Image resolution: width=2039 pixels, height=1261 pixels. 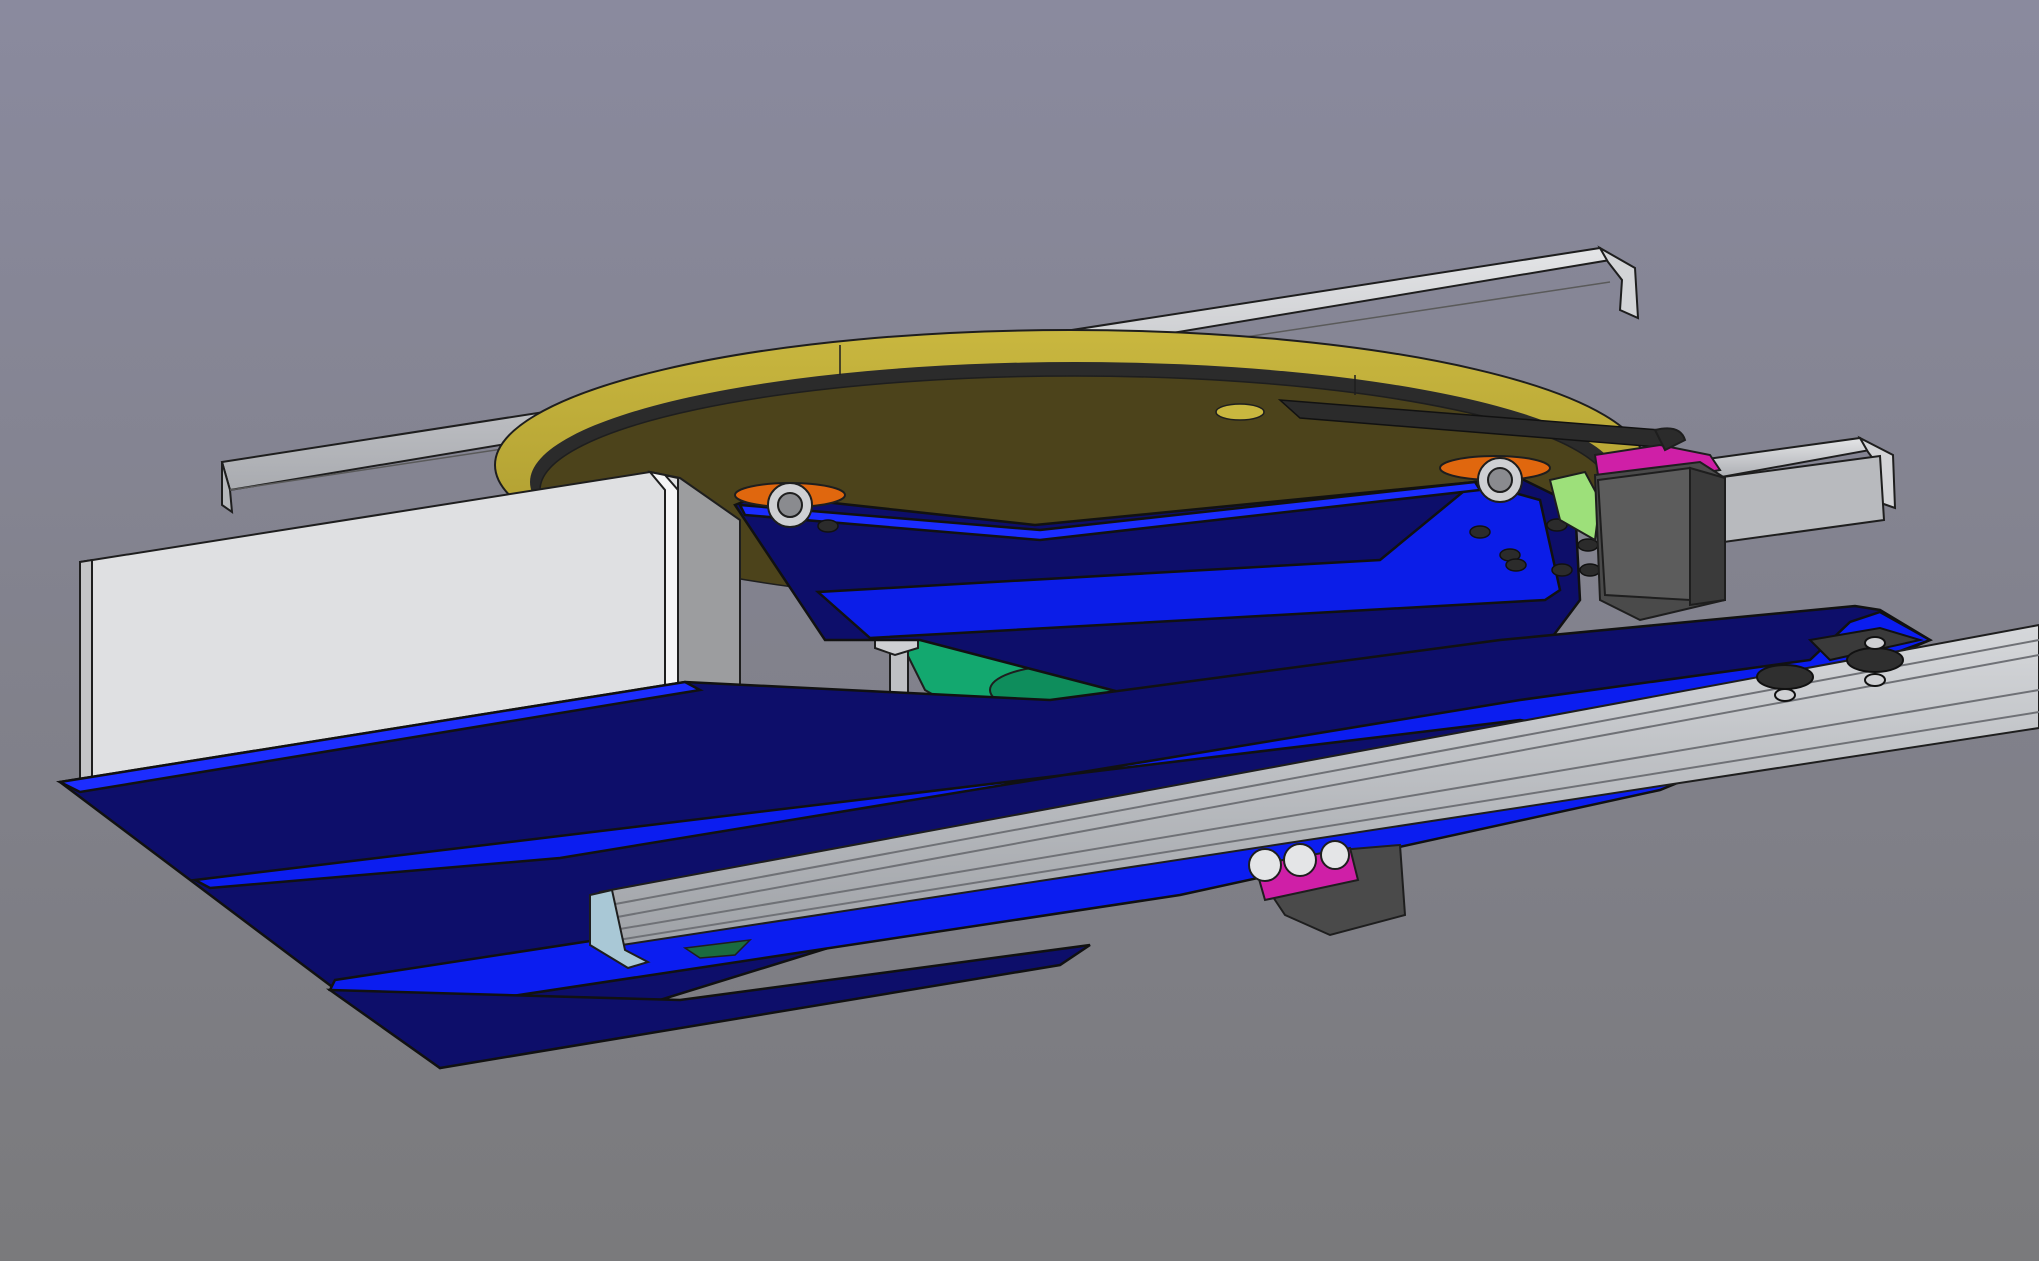 I want to click on idler-wheel-left, so click(x=1785, y=677).